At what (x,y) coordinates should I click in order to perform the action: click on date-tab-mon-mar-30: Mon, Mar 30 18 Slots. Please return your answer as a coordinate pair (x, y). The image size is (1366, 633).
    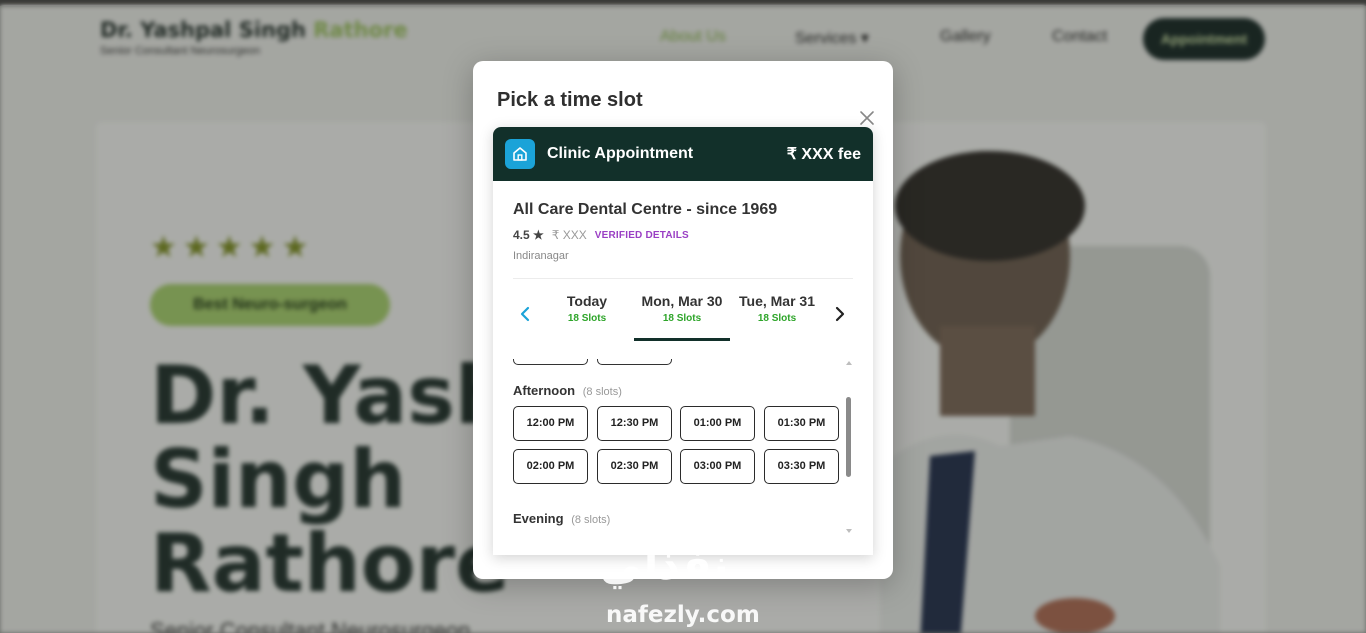
    Looking at the image, I should click on (682, 310).